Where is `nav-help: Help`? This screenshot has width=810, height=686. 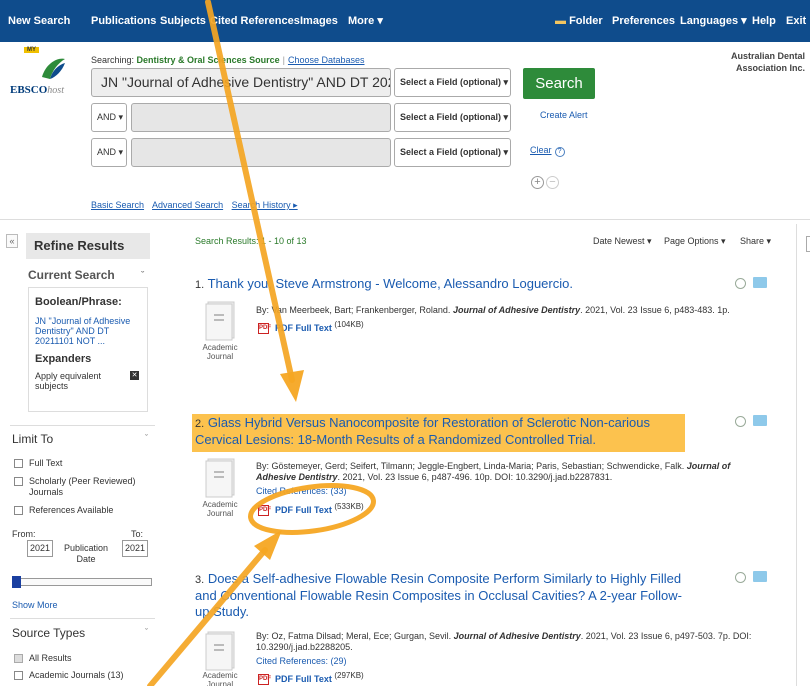
nav-help: Help is located at coordinates (764, 21).